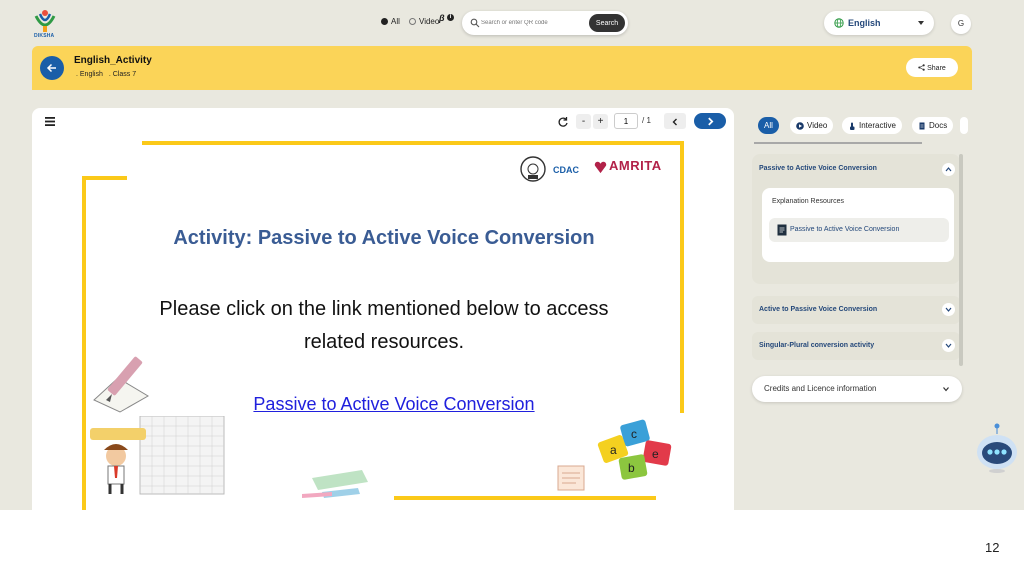  Describe the element at coordinates (817, 125) in the screenshot. I see `tab-video-label: Video` at that location.